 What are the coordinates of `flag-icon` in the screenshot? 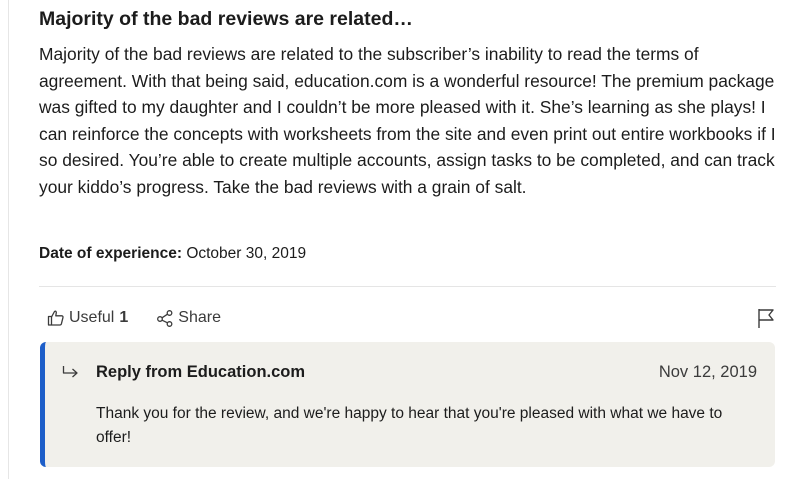 It's located at (766, 321).